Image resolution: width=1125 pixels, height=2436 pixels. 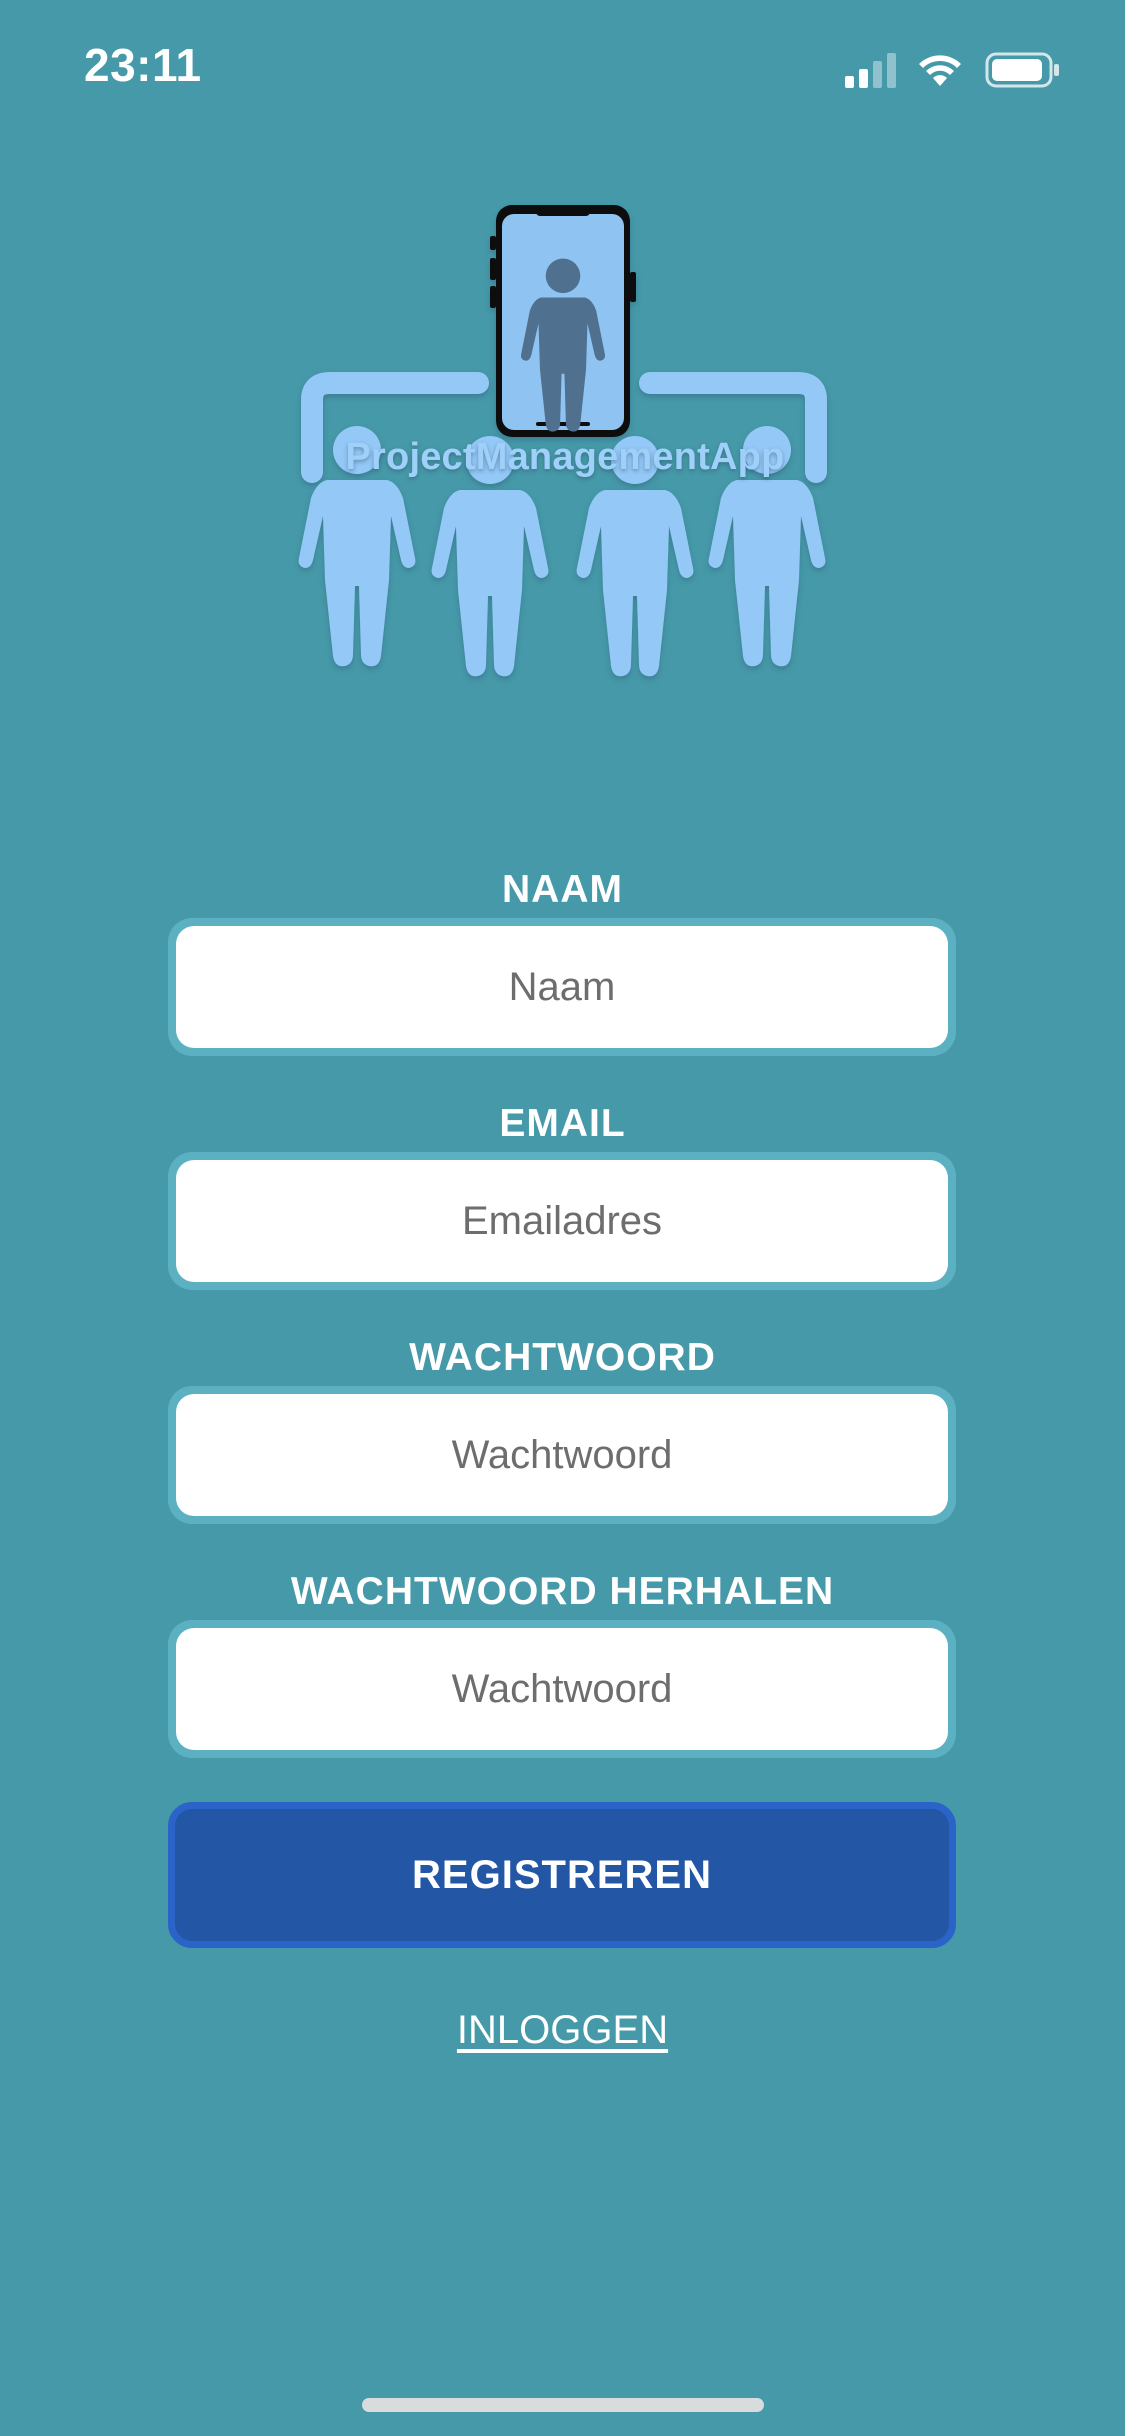 I want to click on password-input, so click(x=562, y=1455).